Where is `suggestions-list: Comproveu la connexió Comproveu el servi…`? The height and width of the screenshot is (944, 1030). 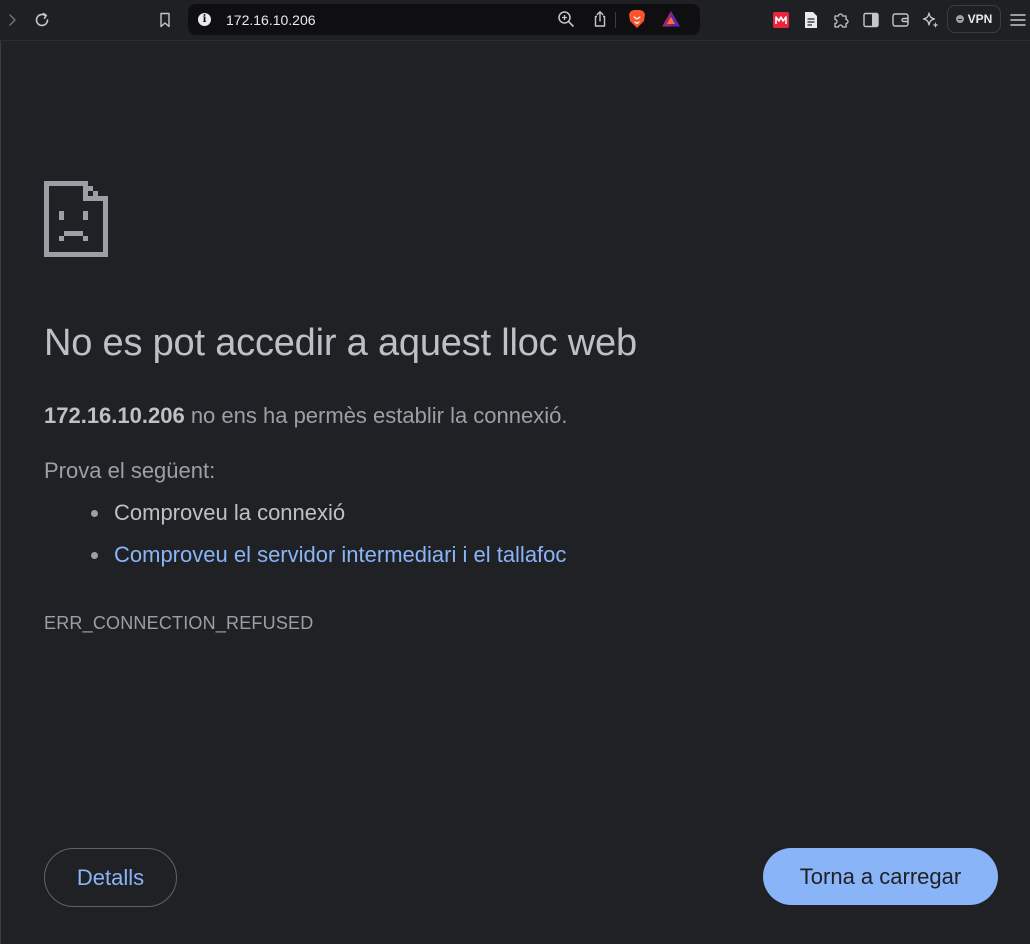
suggestions-list: Comproveu la connexió Comproveu el servi… is located at coordinates (327, 540).